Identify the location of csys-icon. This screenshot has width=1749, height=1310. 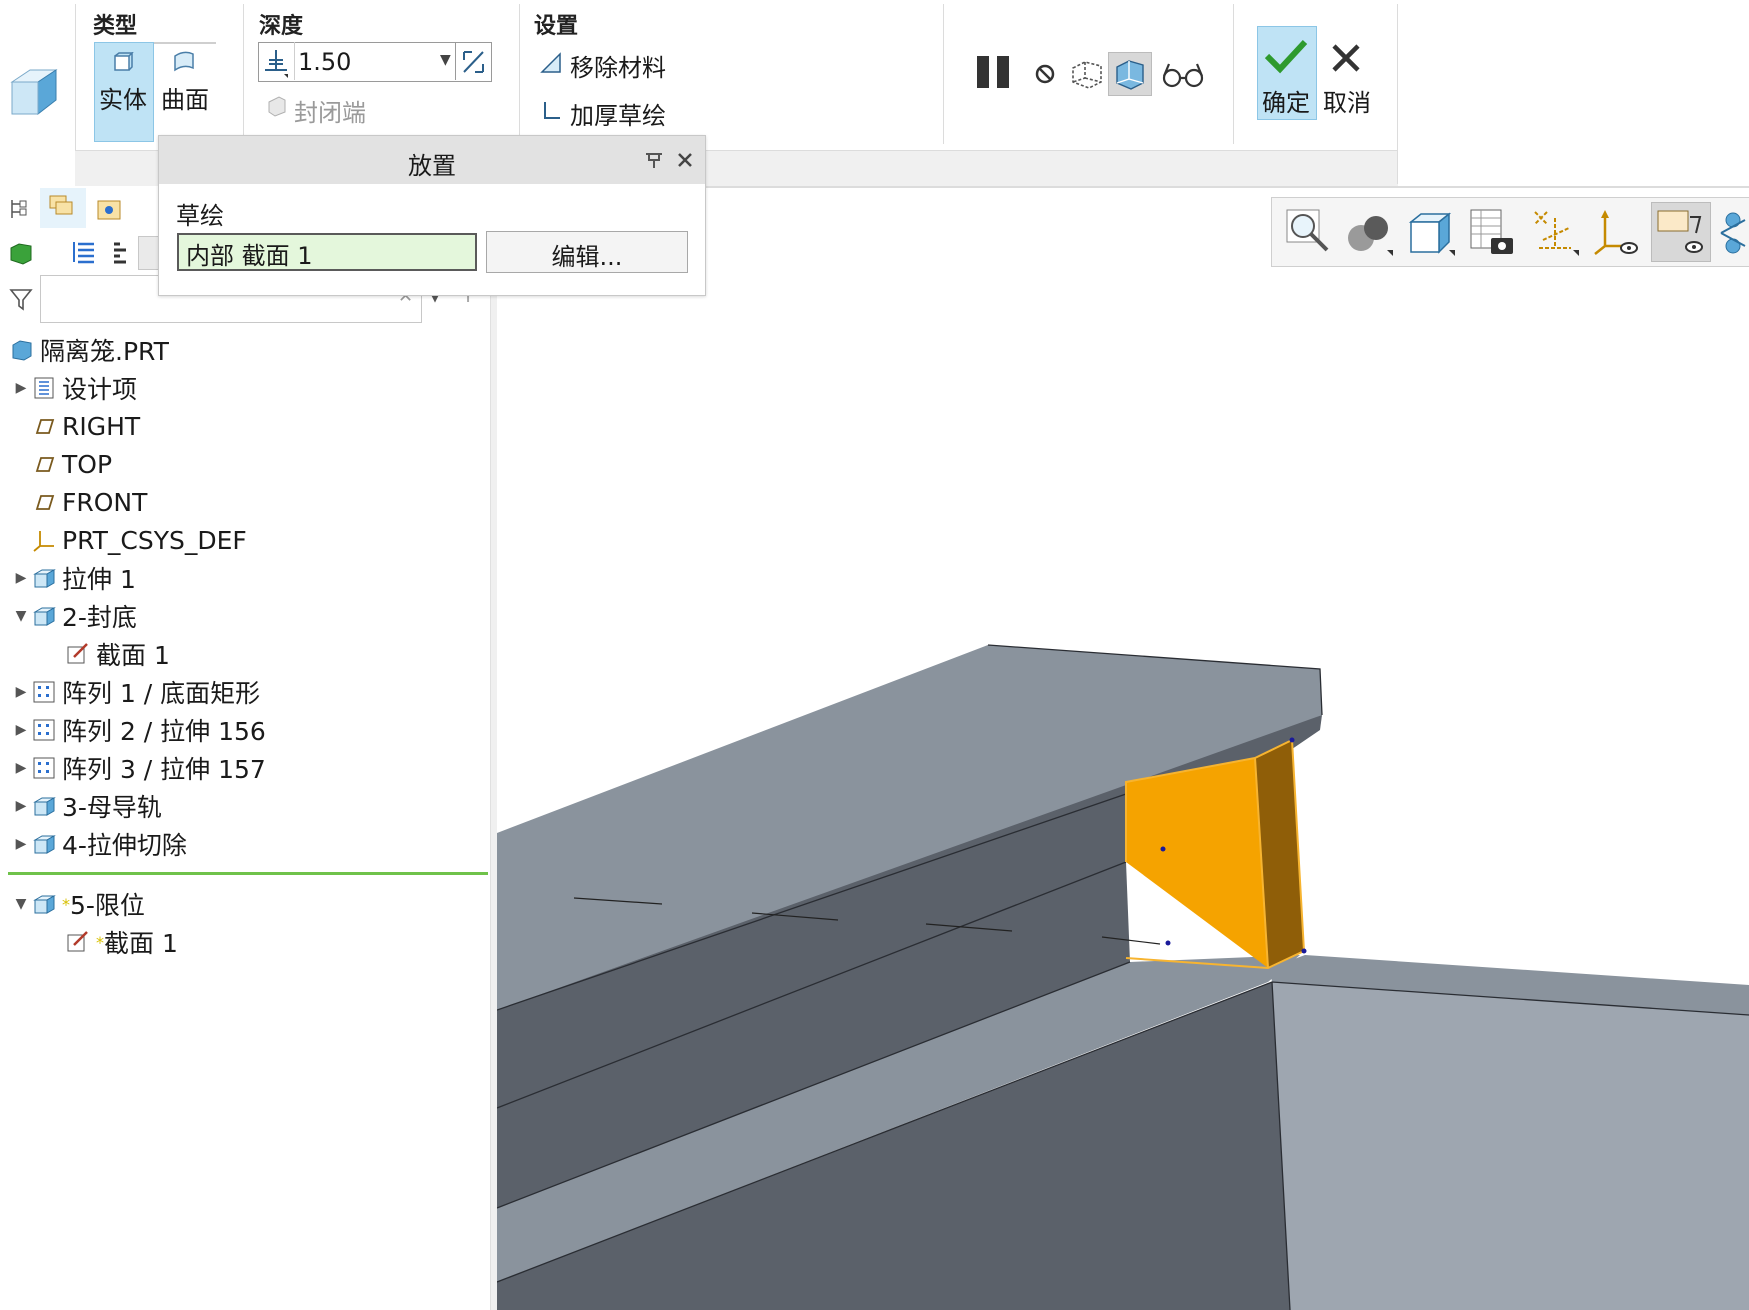
(44, 540).